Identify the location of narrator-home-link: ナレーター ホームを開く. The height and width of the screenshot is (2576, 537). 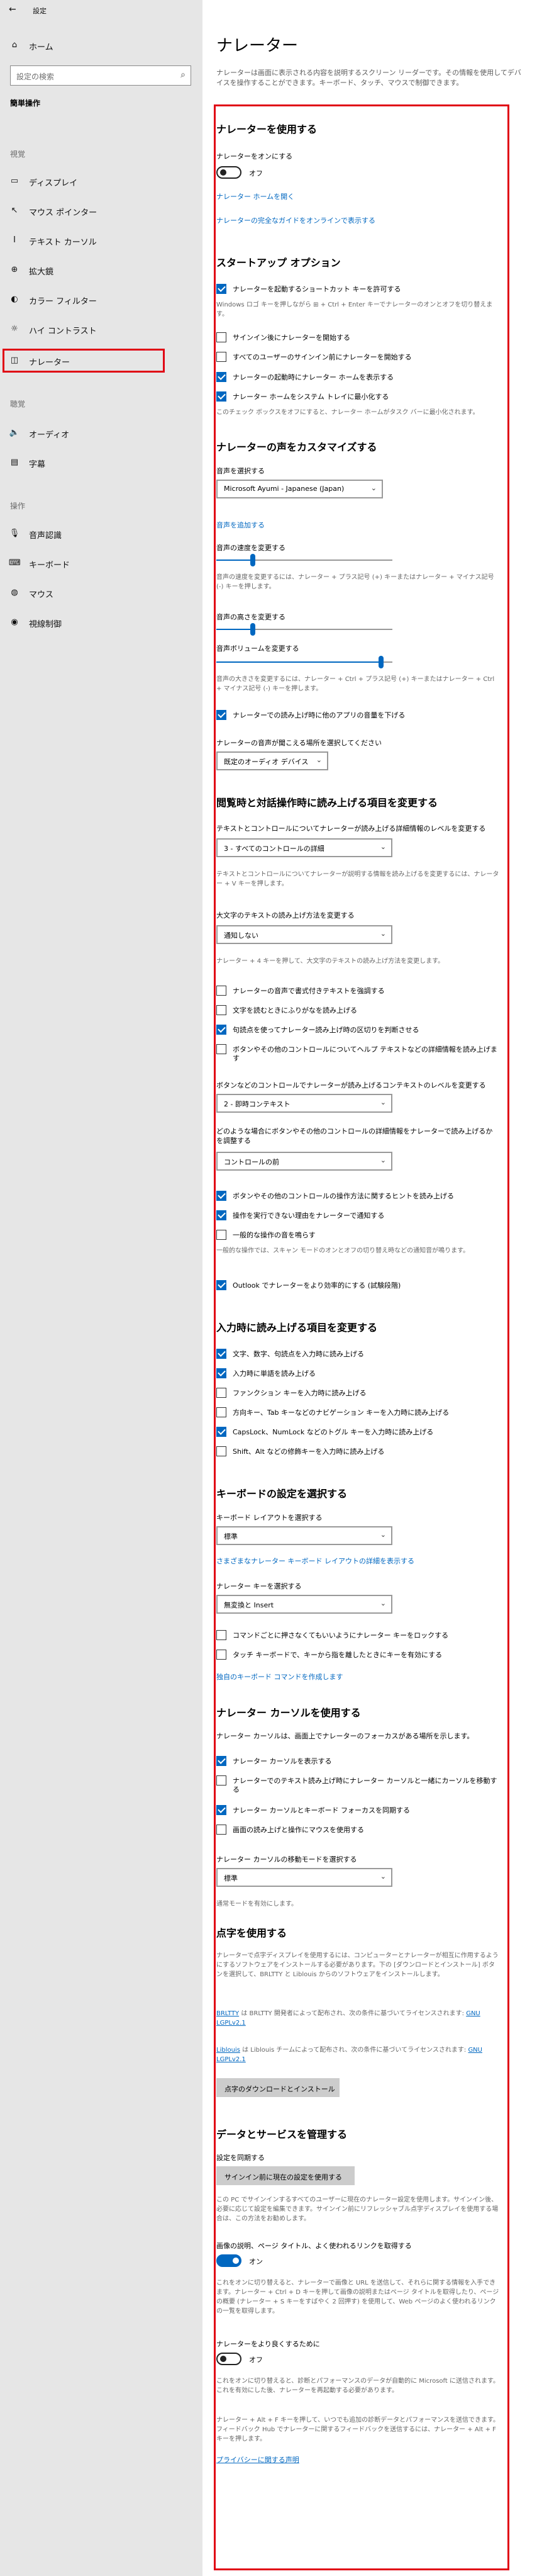
(255, 196).